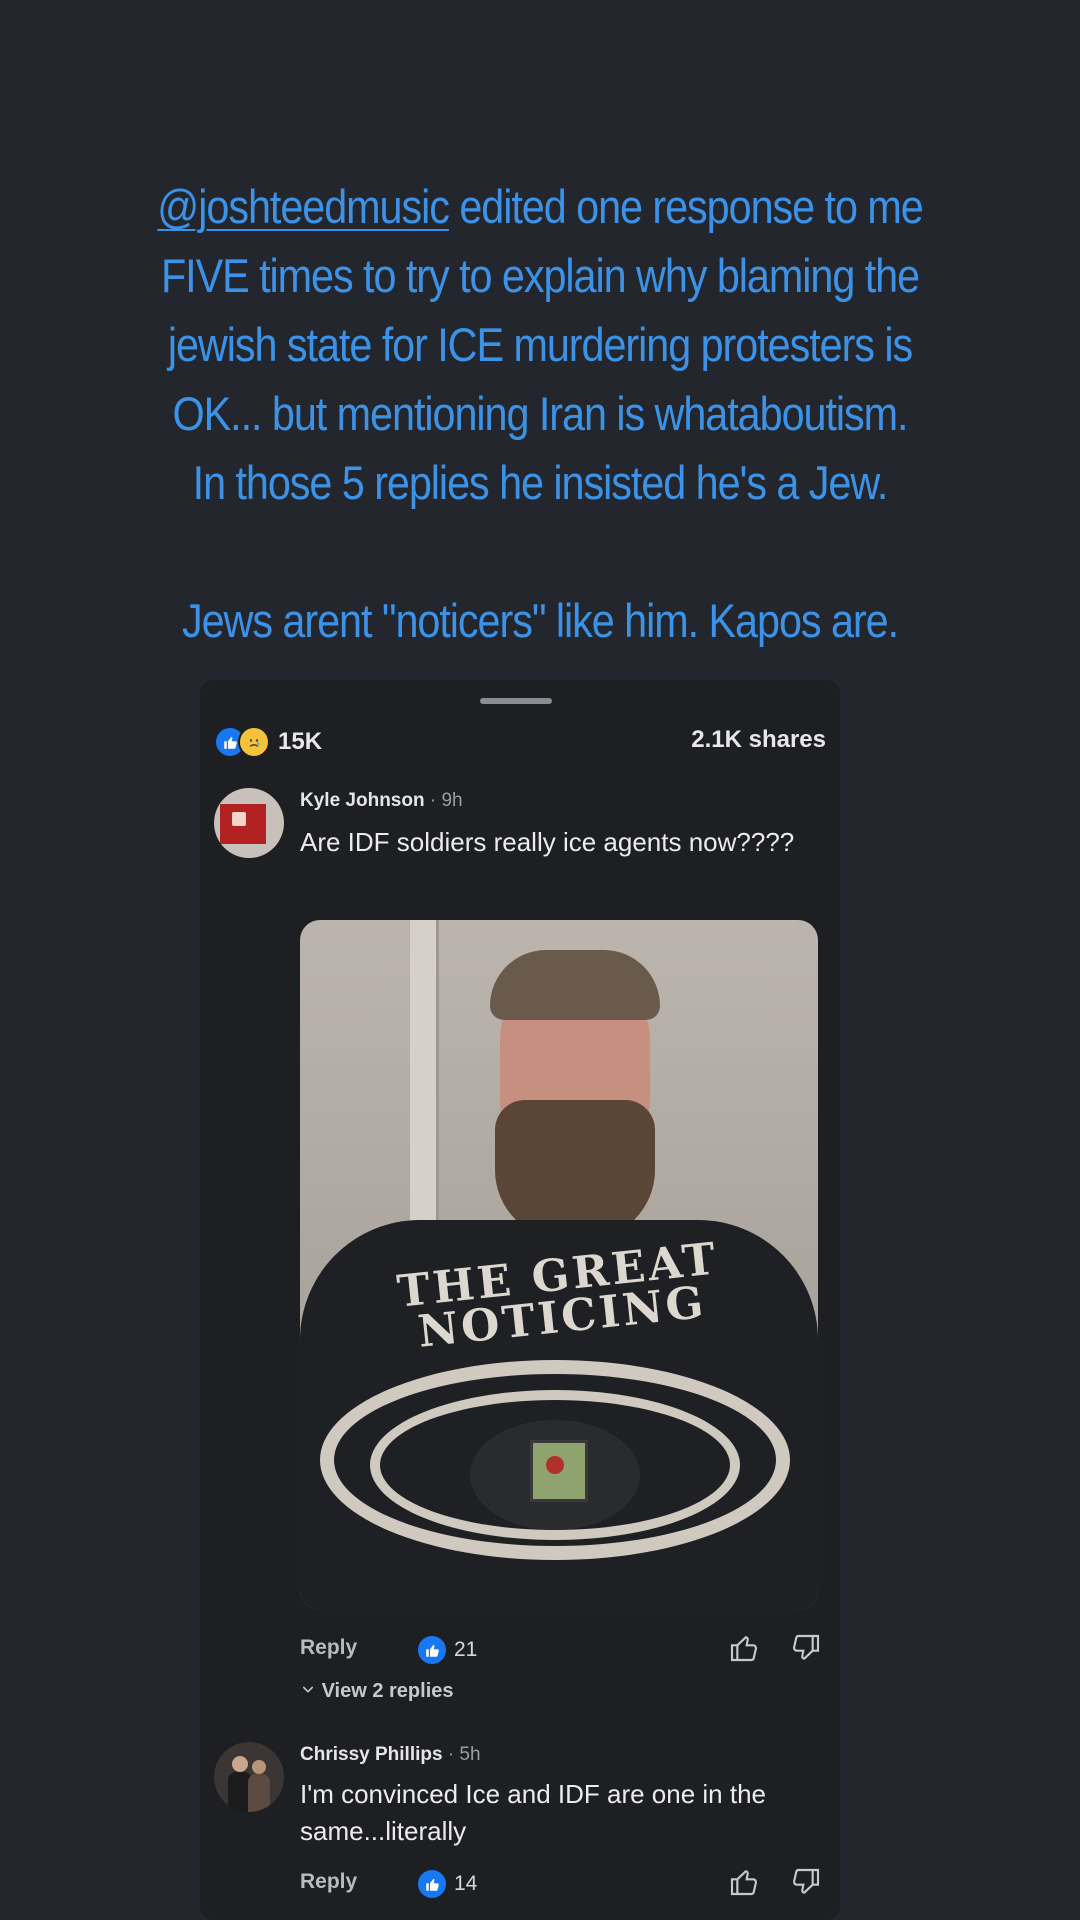 The height and width of the screenshot is (1920, 1080). What do you see at coordinates (311, 1691) in the screenshot?
I see `chevron-down-icon` at bounding box center [311, 1691].